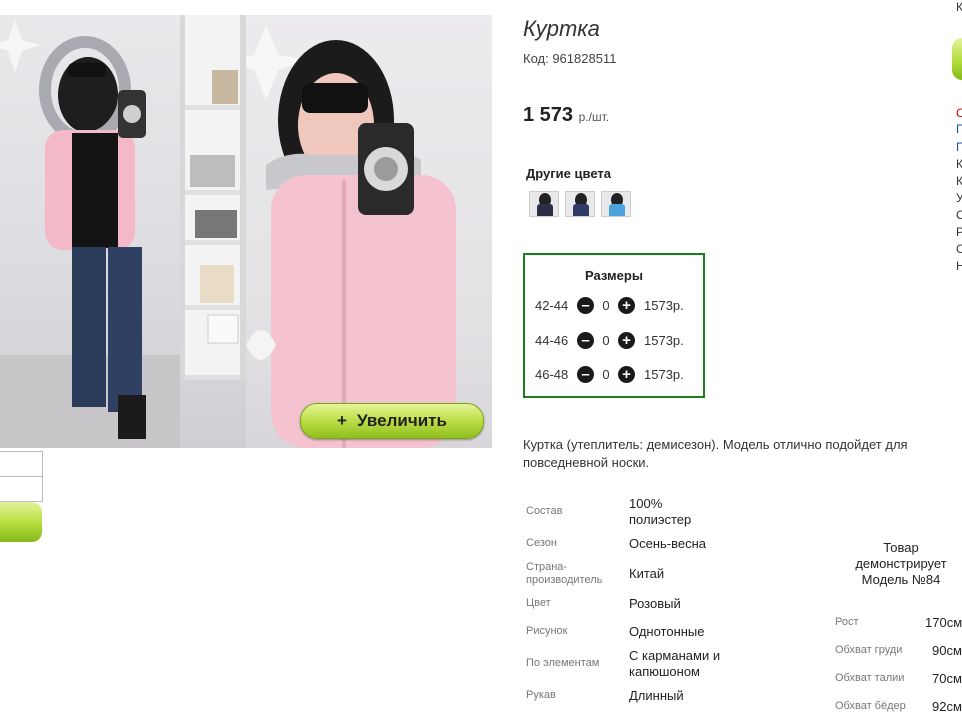 Image resolution: width=962 pixels, height=714 pixels. What do you see at coordinates (668, 543) in the screenshot?
I see `spec-value: Осень-весна` at bounding box center [668, 543].